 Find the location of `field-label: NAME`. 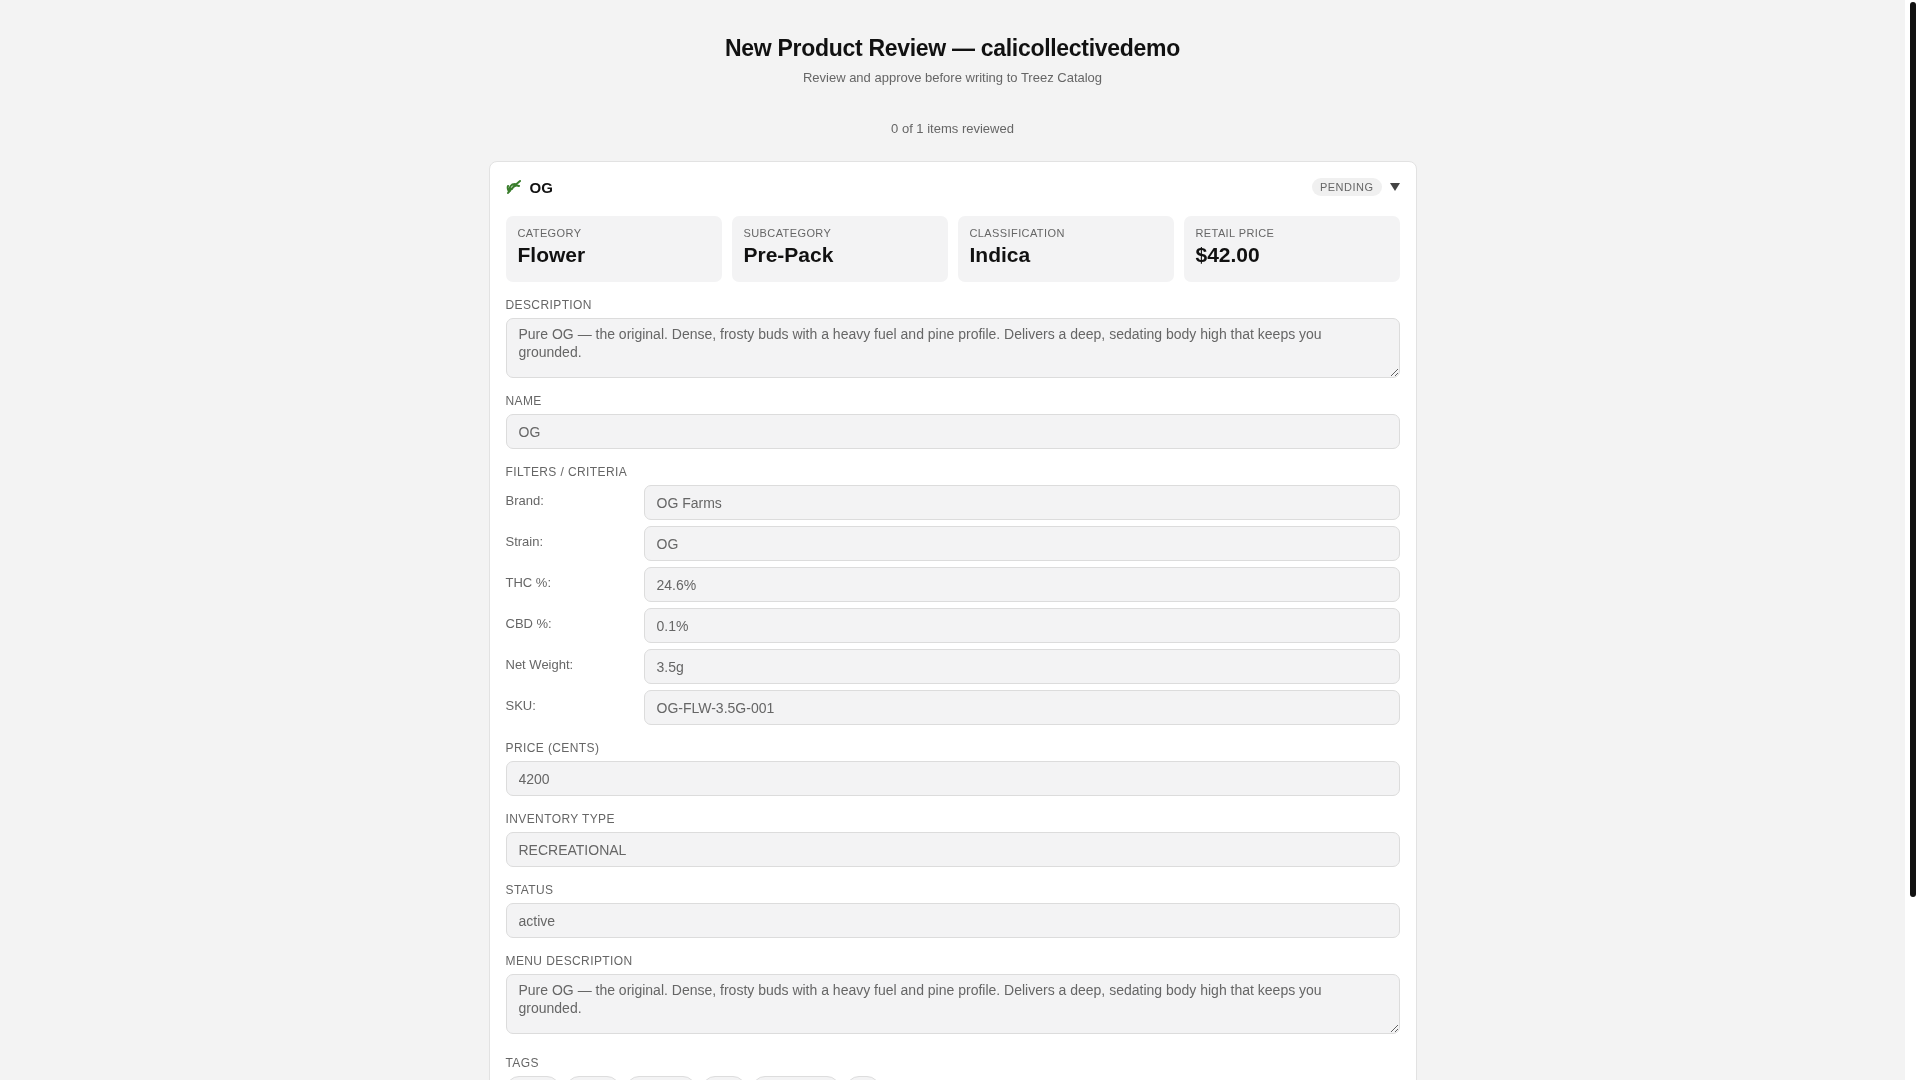

field-label: NAME is located at coordinates (524, 401).